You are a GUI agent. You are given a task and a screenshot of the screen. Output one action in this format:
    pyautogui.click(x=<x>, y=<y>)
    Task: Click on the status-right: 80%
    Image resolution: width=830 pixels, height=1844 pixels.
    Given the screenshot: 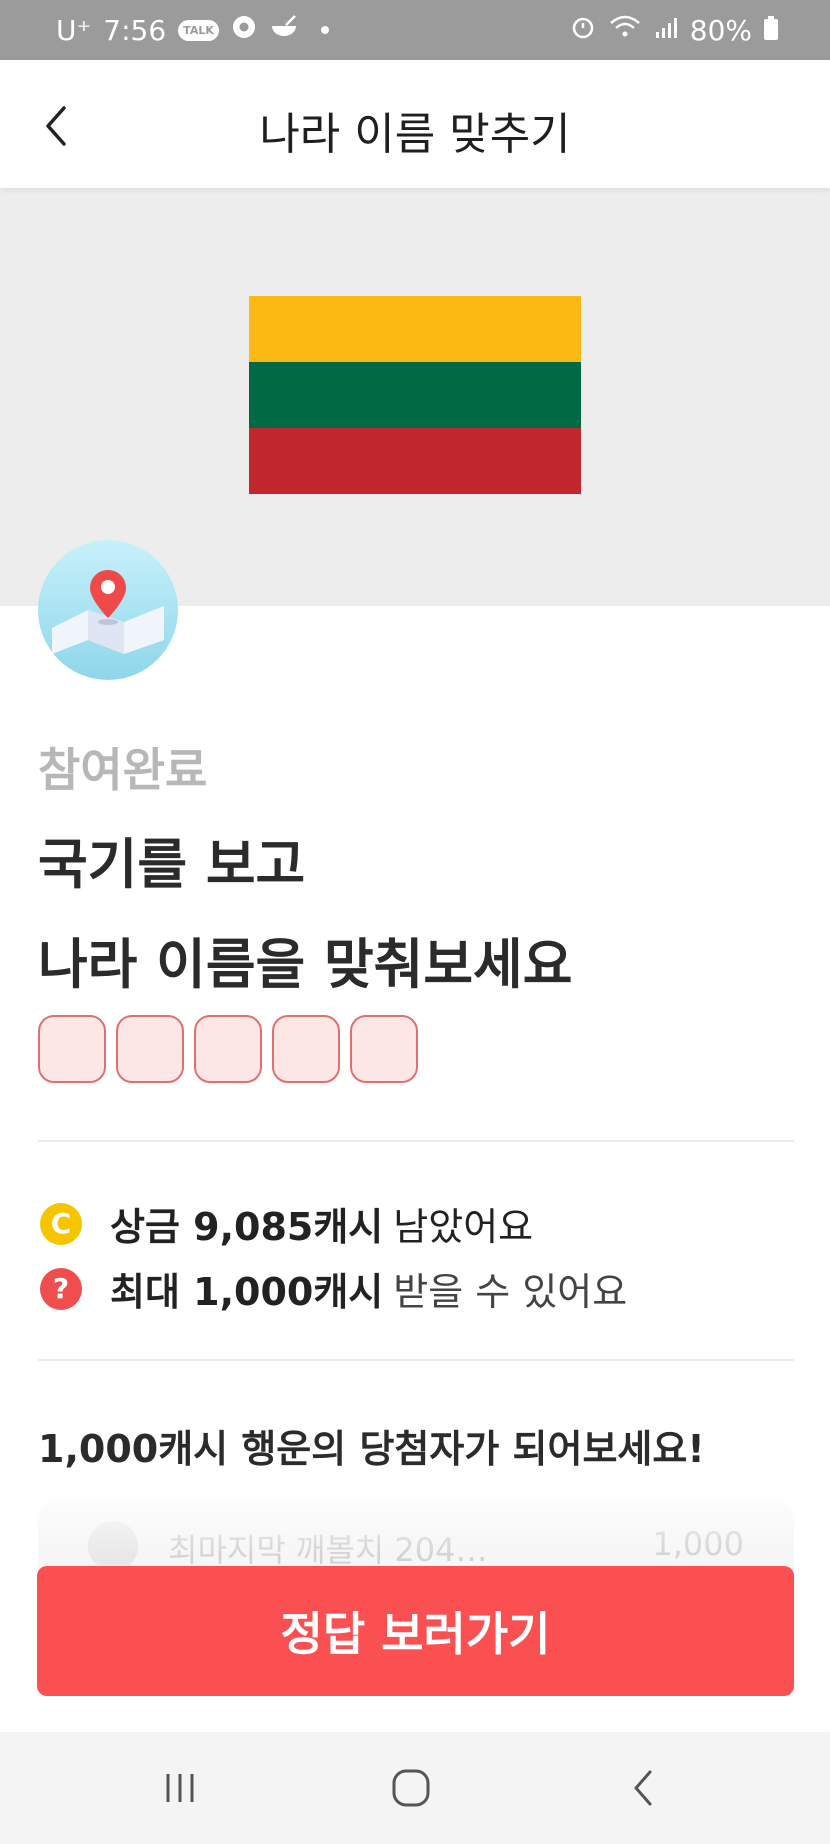 What is the action you would take?
    pyautogui.click(x=674, y=30)
    